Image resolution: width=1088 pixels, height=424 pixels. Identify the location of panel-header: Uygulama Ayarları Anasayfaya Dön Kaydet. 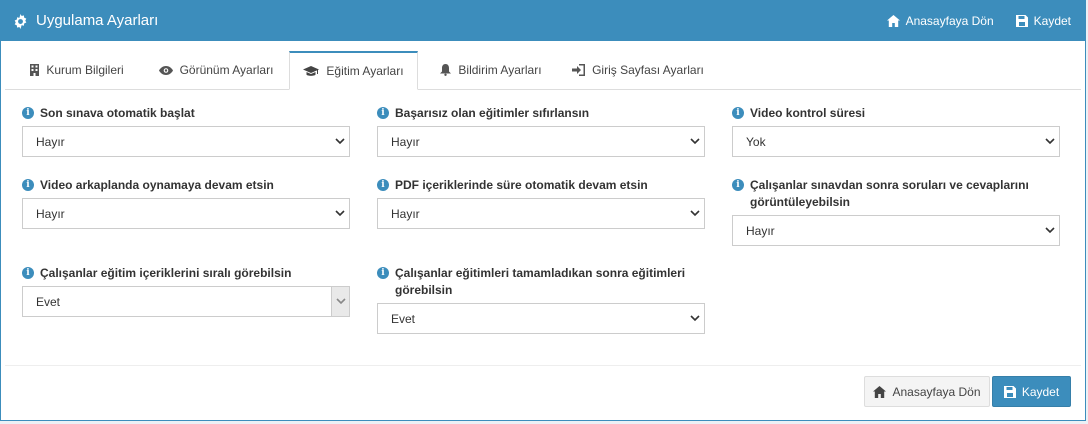
(543, 21).